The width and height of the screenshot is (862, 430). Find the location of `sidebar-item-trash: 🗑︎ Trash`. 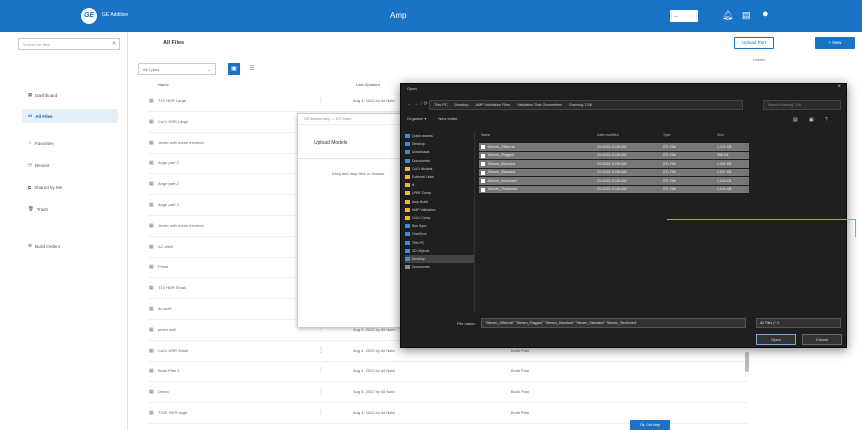

sidebar-item-trash: 🗑︎ Trash is located at coordinates (70, 209).